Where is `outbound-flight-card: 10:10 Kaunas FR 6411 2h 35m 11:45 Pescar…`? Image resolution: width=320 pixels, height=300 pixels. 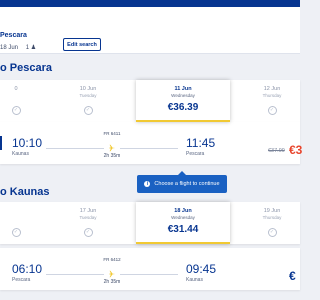 outbound-flight-card: 10:10 Kaunas FR 6411 2h 35m 11:45 Pescar… is located at coordinates (151, 143).